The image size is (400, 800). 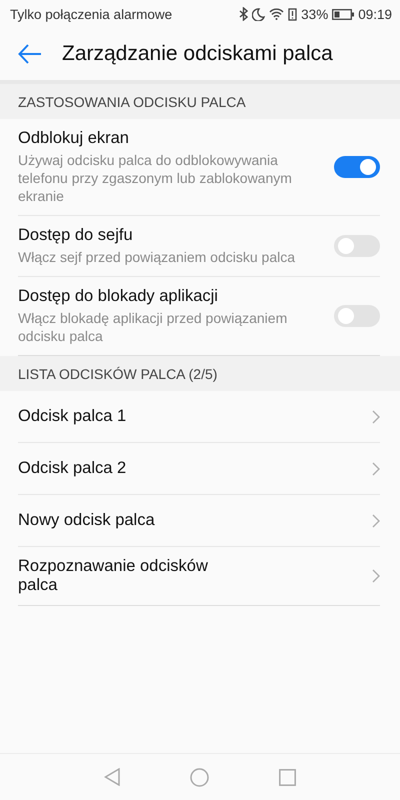 What do you see at coordinates (132, 102) in the screenshot?
I see `section-header: ZASTOSOWANIA ODCISKU PALCA` at bounding box center [132, 102].